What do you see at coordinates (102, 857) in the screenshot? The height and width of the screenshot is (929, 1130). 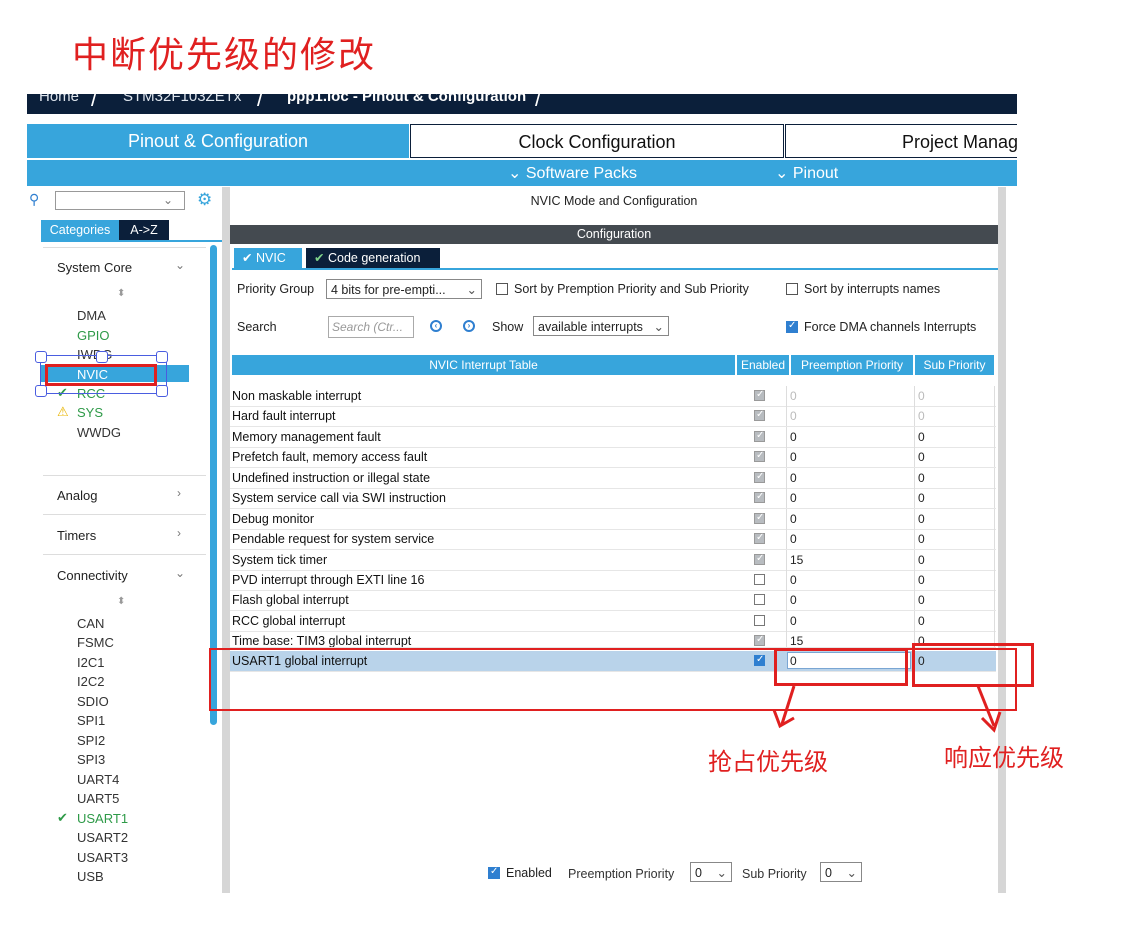 I see `sidebar-item-usart3: USART3` at bounding box center [102, 857].